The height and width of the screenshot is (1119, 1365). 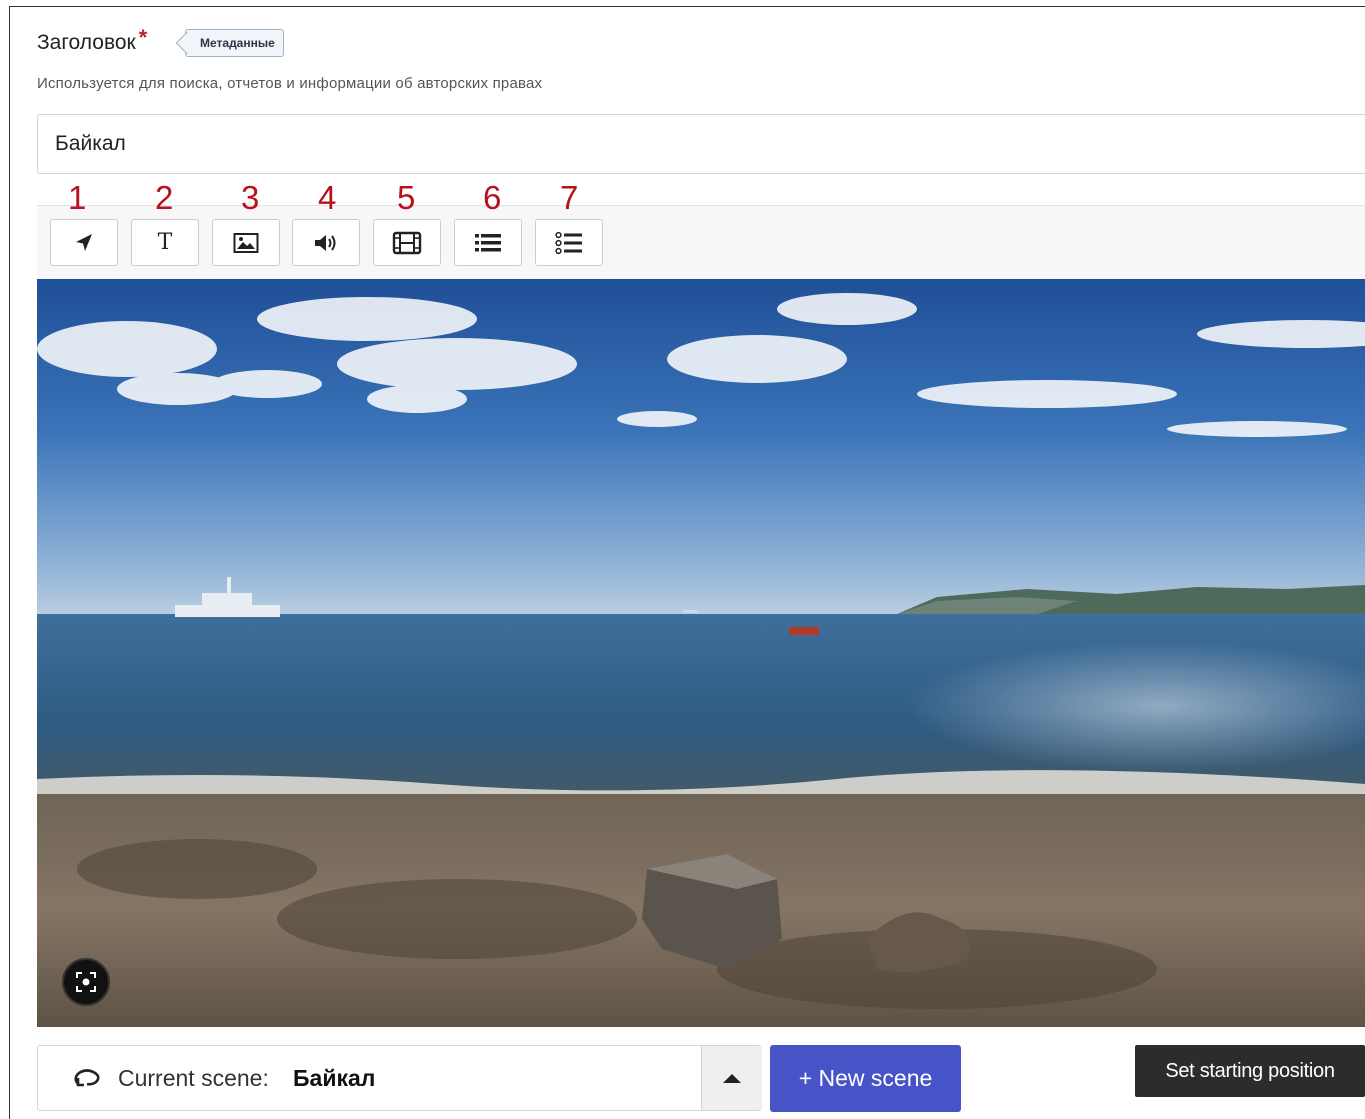 What do you see at coordinates (86, 42) in the screenshot?
I see `title-label-text: Заголовок` at bounding box center [86, 42].